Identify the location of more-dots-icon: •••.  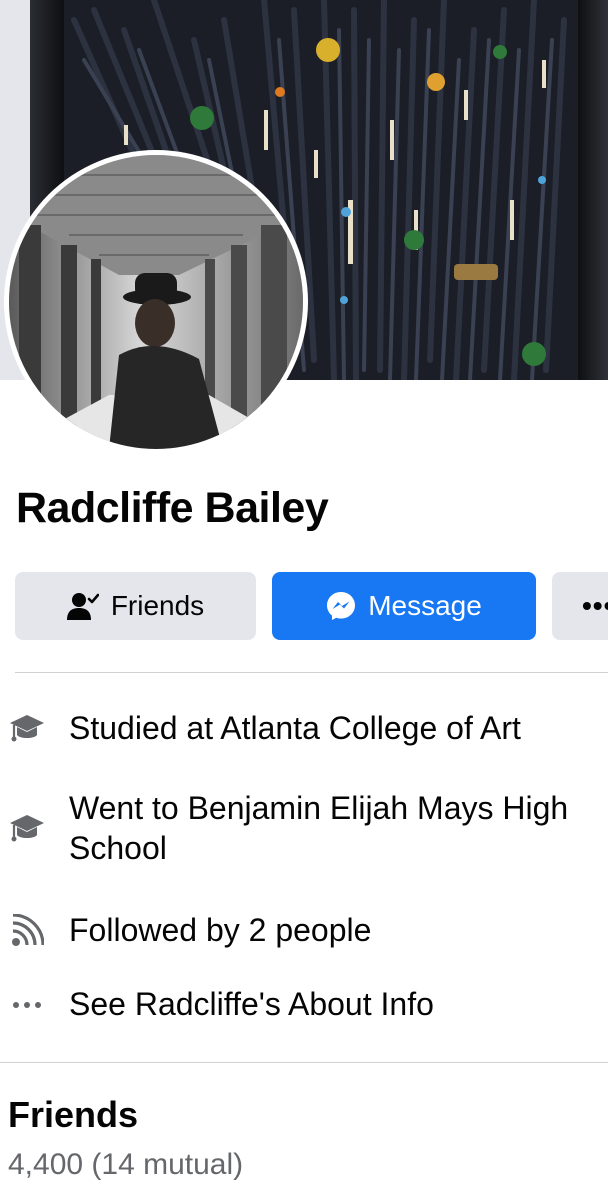
(595, 605).